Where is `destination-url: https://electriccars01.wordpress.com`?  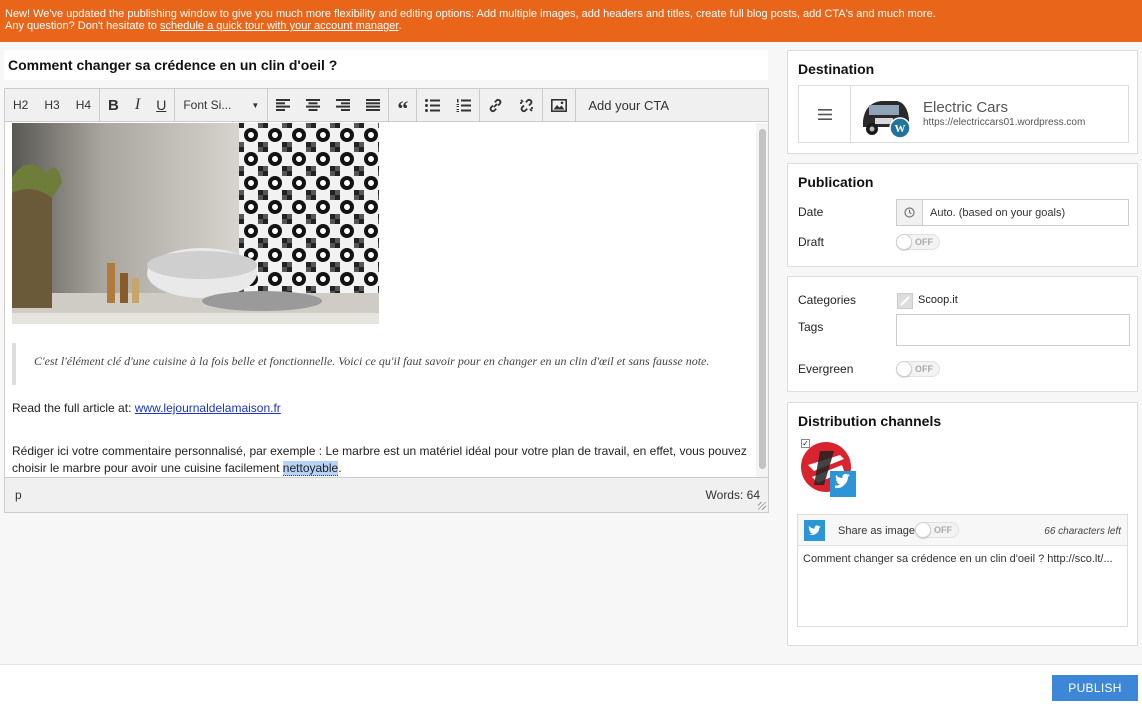
destination-url: https://electriccars01.wordpress.com is located at coordinates (1004, 122).